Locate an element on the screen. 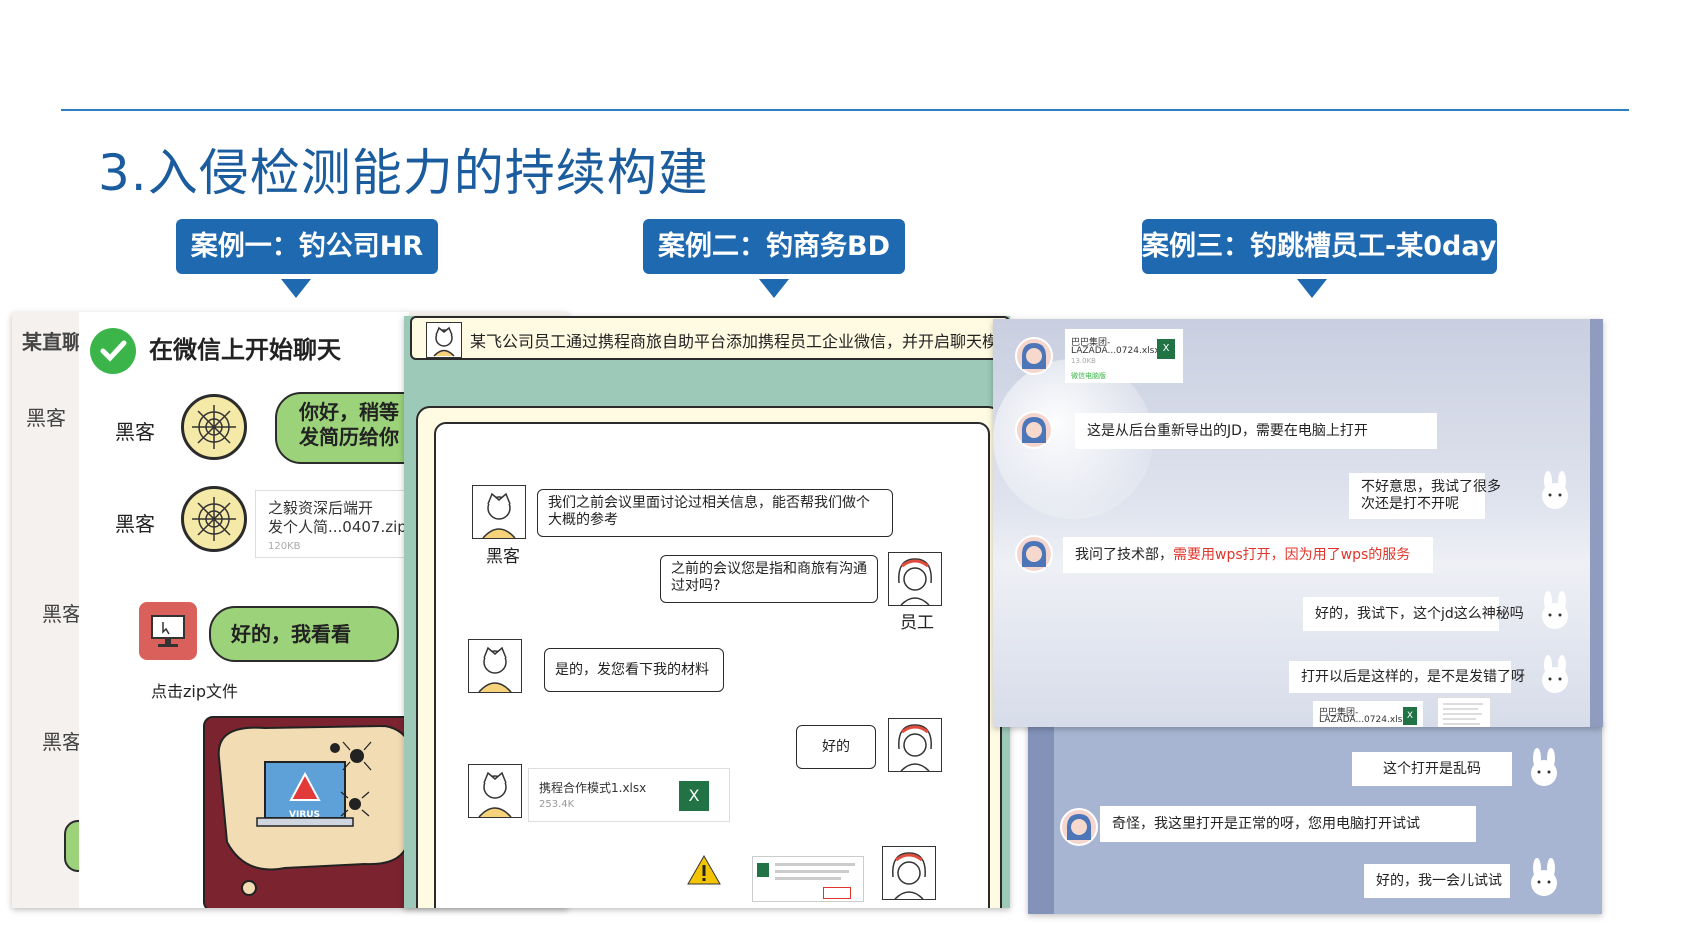  chat-message: 这是从后台重新导出的JD，需要在电脑上打开 is located at coordinates (1256, 431).